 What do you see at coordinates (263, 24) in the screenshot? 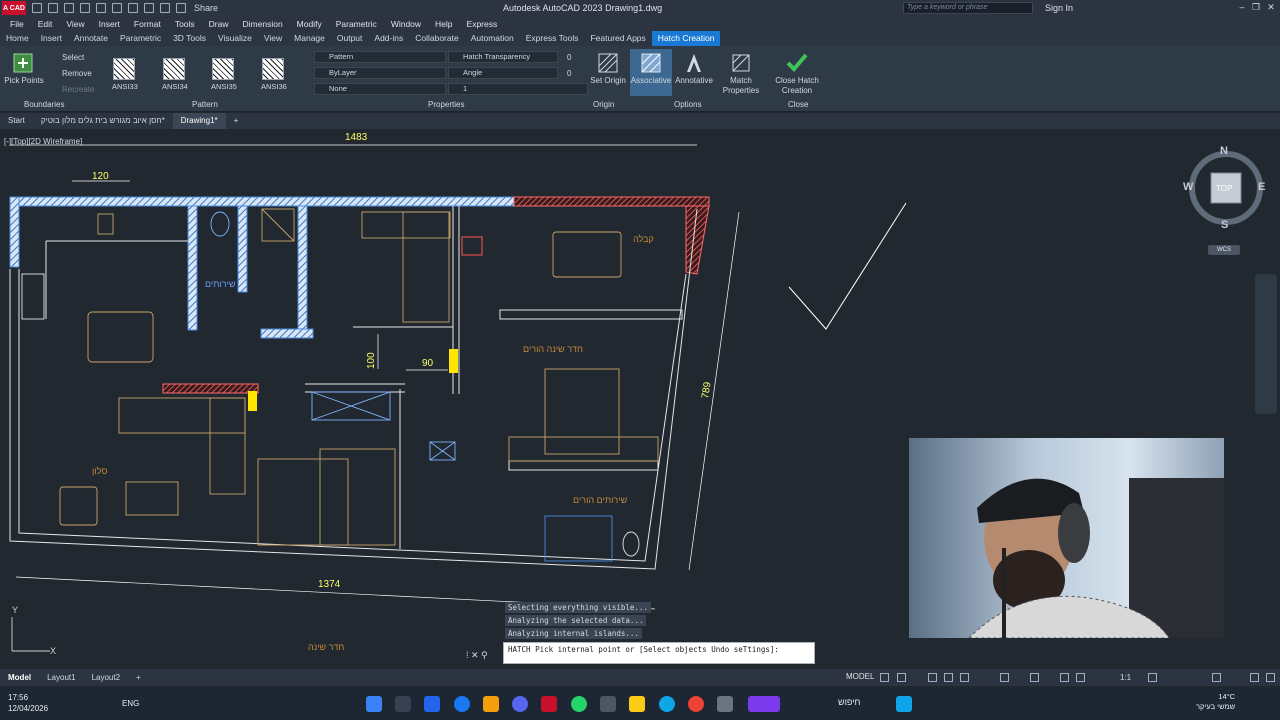
I see `menu-dimension: Dimension` at bounding box center [263, 24].